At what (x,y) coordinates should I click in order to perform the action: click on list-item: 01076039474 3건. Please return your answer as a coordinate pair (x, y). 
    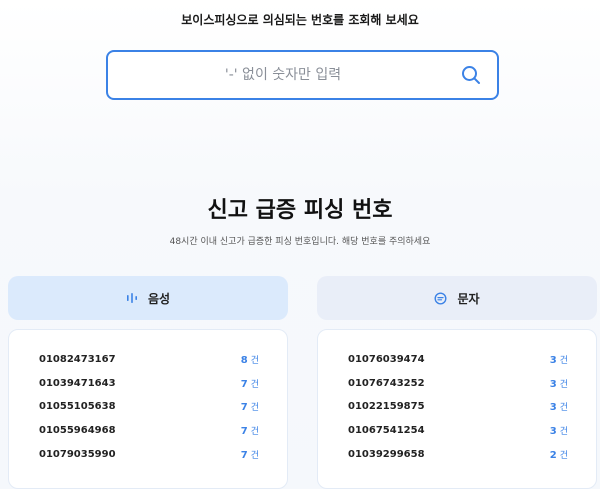
    Looking at the image, I should click on (458, 360).